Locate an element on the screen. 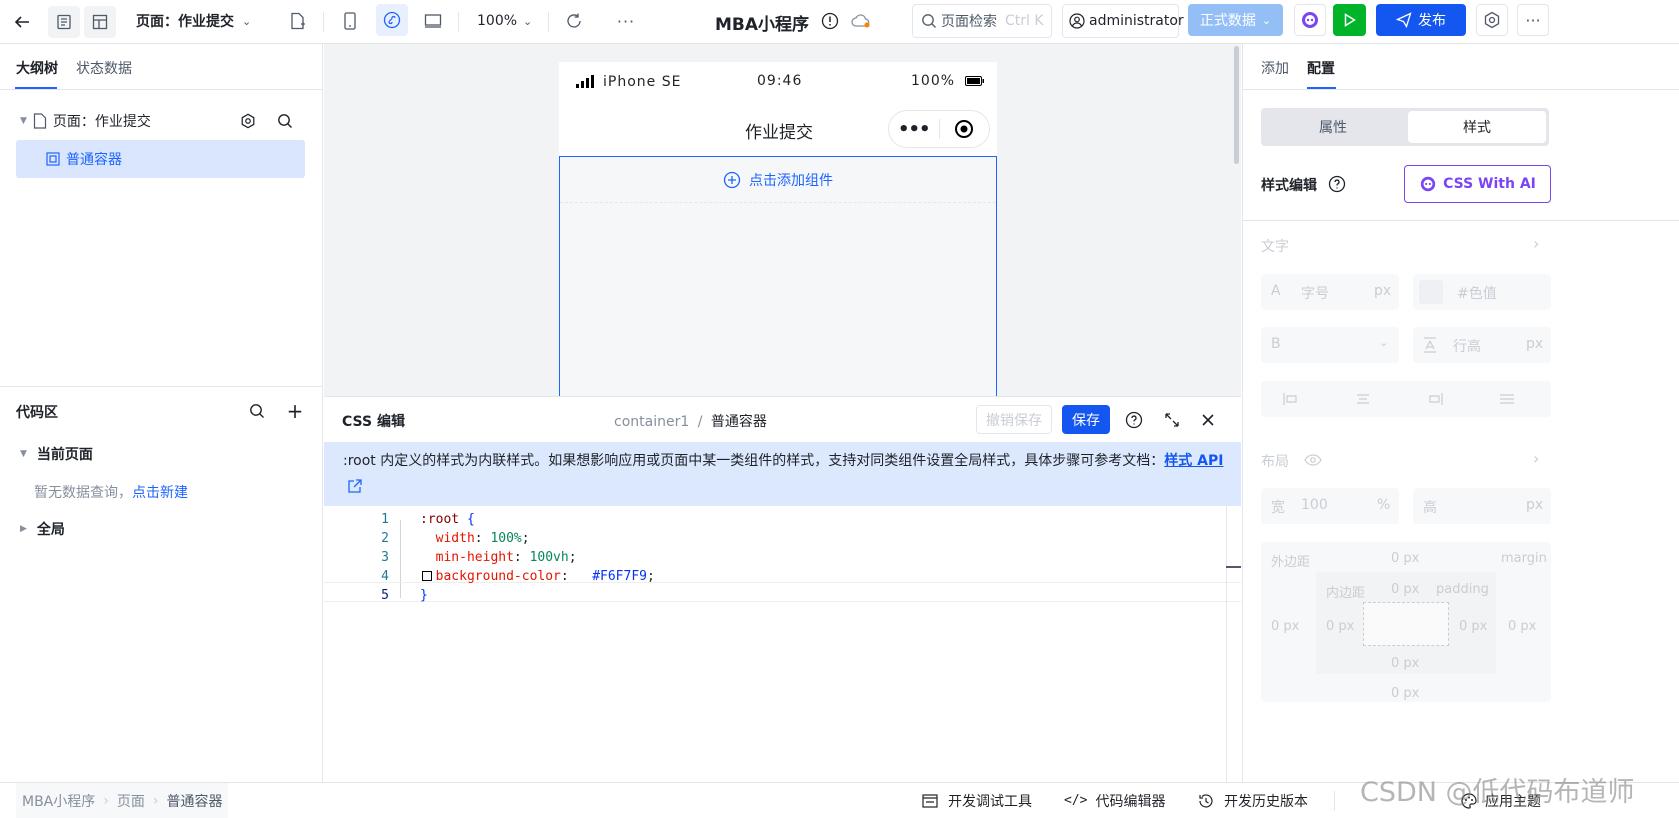 The height and width of the screenshot is (818, 1679). canvas-scrollbar is located at coordinates (1236, 105).